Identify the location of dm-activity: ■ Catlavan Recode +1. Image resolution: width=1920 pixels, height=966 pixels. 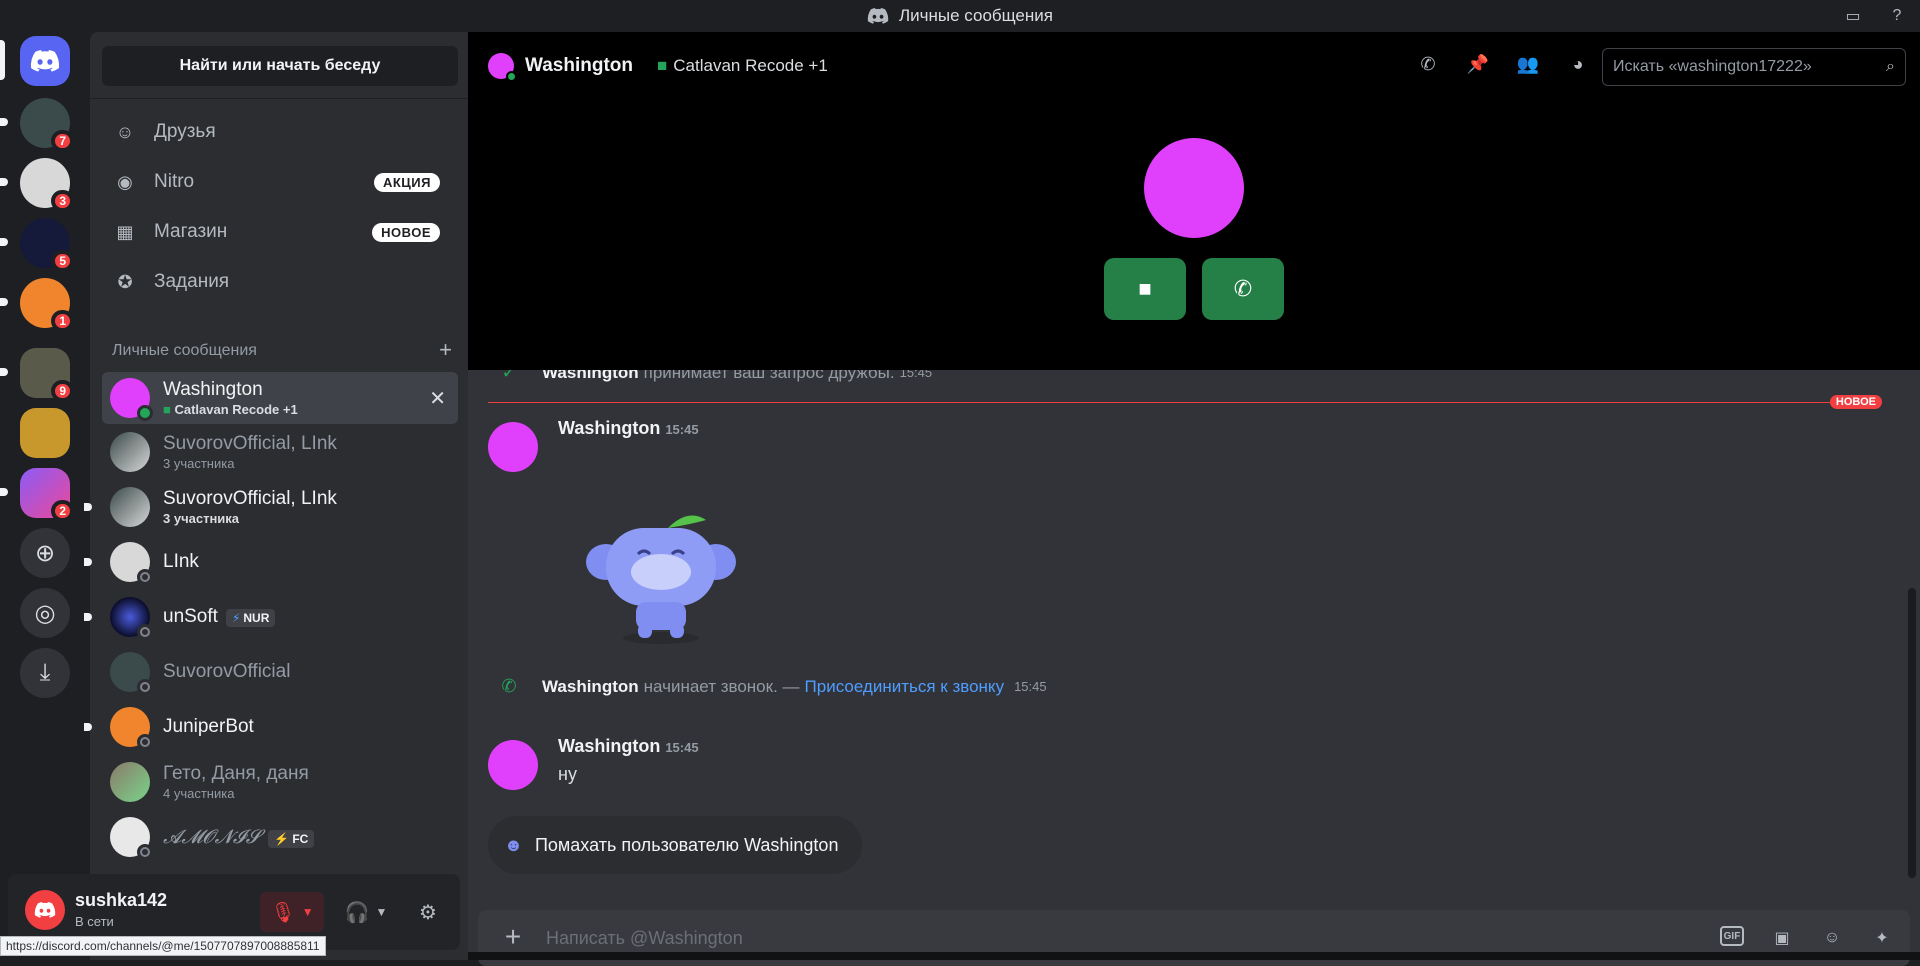
(230, 409).